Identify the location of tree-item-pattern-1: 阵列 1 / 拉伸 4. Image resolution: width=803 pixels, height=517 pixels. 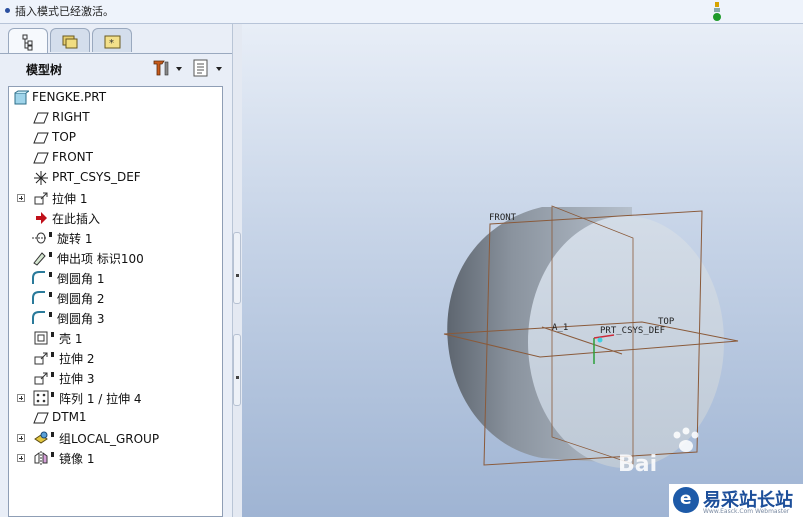
(115, 398).